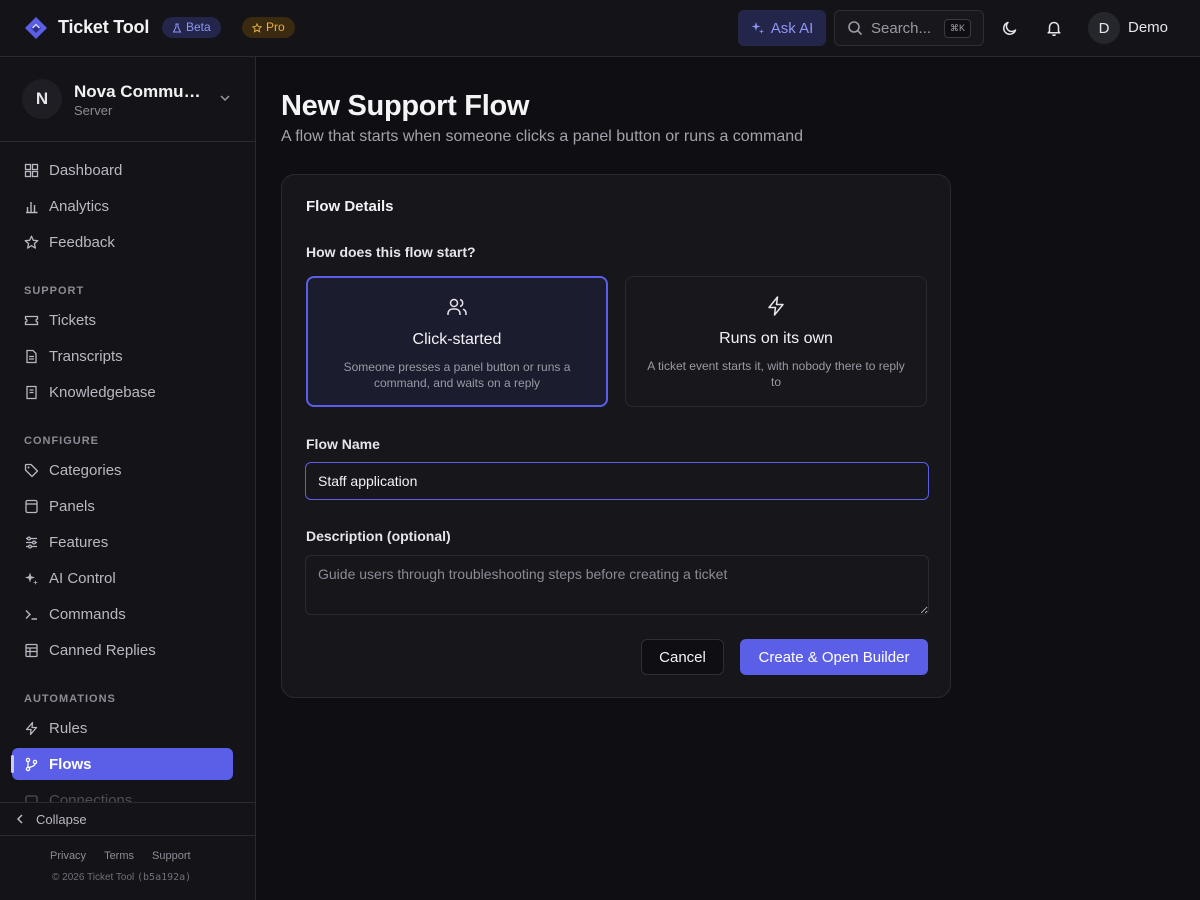  I want to click on notifications-button, so click(1054, 28).